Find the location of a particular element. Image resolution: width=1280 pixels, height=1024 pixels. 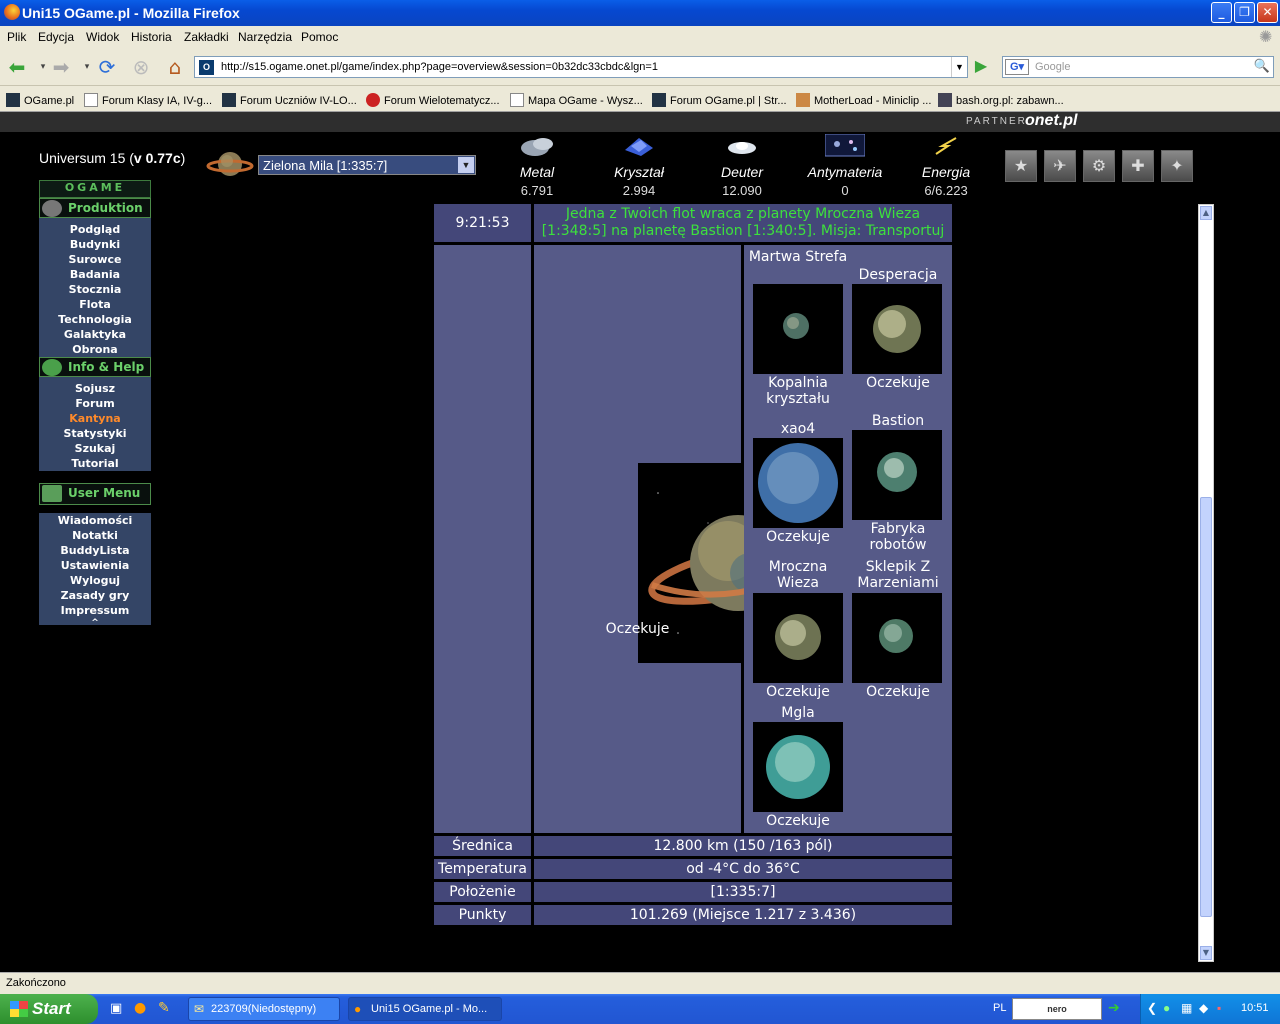

current-planet-thumbnail is located at coordinates (230, 164).